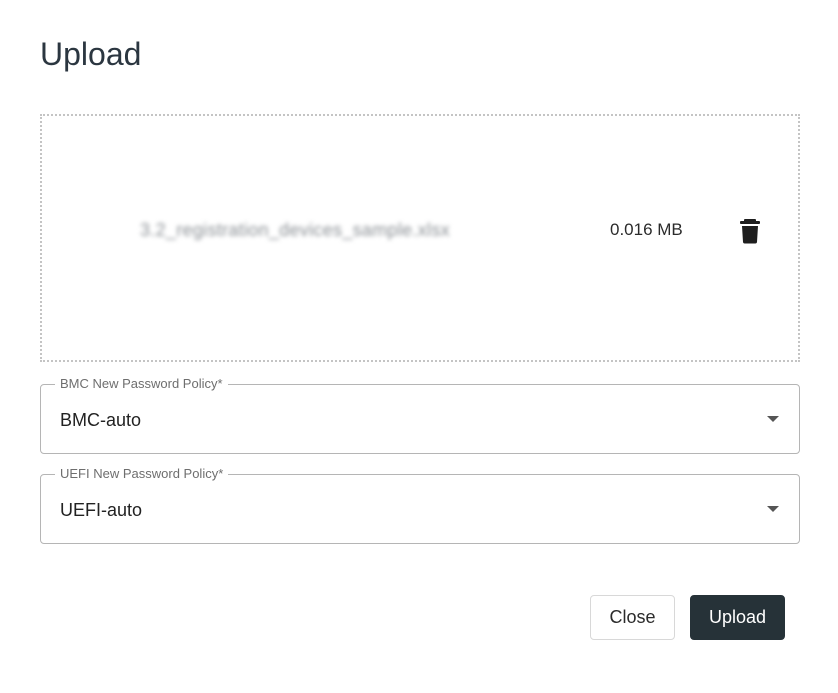 This screenshot has height=693, width=838. What do you see at coordinates (142, 474) in the screenshot?
I see `uefi-password-policy-label: UEFI New Password Policy*` at bounding box center [142, 474].